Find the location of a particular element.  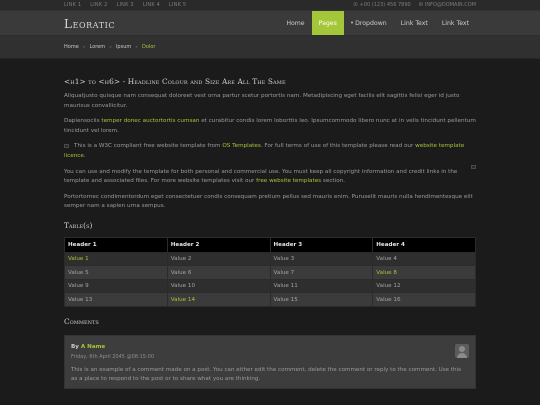

caret-down-icon: ▾ is located at coordinates (352, 23).